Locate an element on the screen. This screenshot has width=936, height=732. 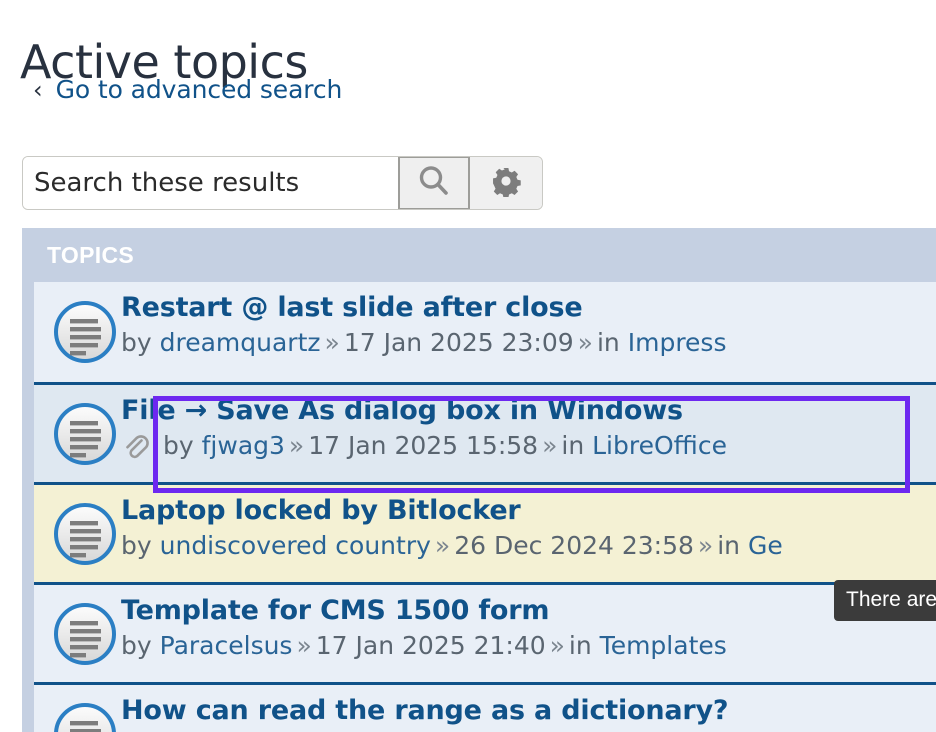
topic-title-link: Restart @ last slide after close is located at coordinates (528, 308).